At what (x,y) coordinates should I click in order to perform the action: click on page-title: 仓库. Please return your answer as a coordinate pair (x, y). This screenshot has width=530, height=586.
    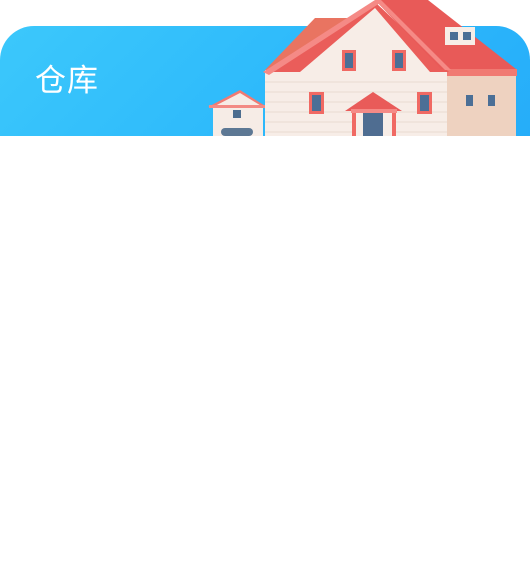
    Looking at the image, I should click on (67, 81).